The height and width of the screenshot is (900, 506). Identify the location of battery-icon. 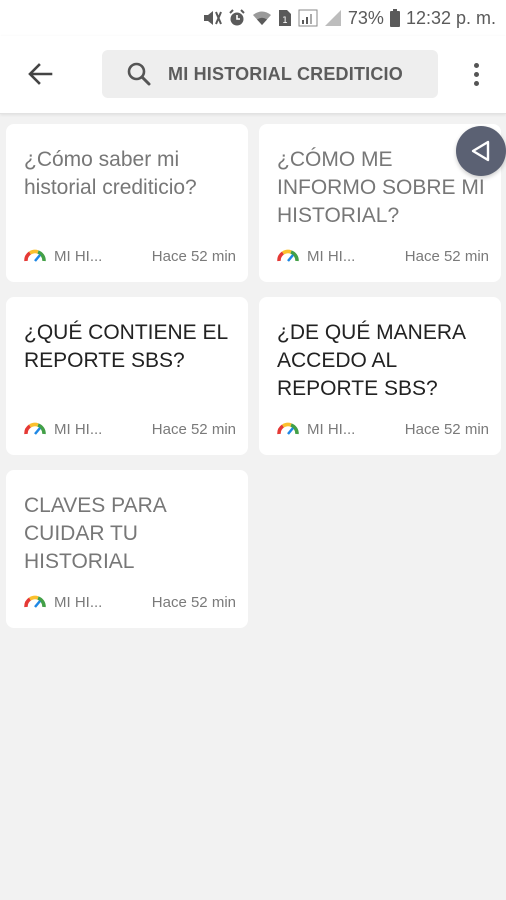
(394, 18).